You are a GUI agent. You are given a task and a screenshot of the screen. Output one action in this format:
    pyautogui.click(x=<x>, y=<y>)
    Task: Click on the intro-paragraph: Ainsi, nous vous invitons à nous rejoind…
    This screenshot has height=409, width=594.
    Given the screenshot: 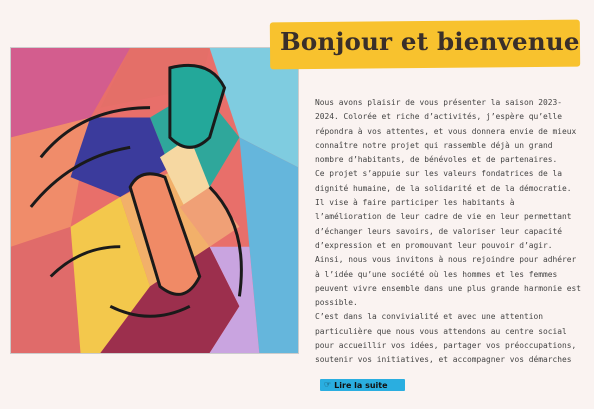 What is the action you would take?
    pyautogui.click(x=448, y=281)
    